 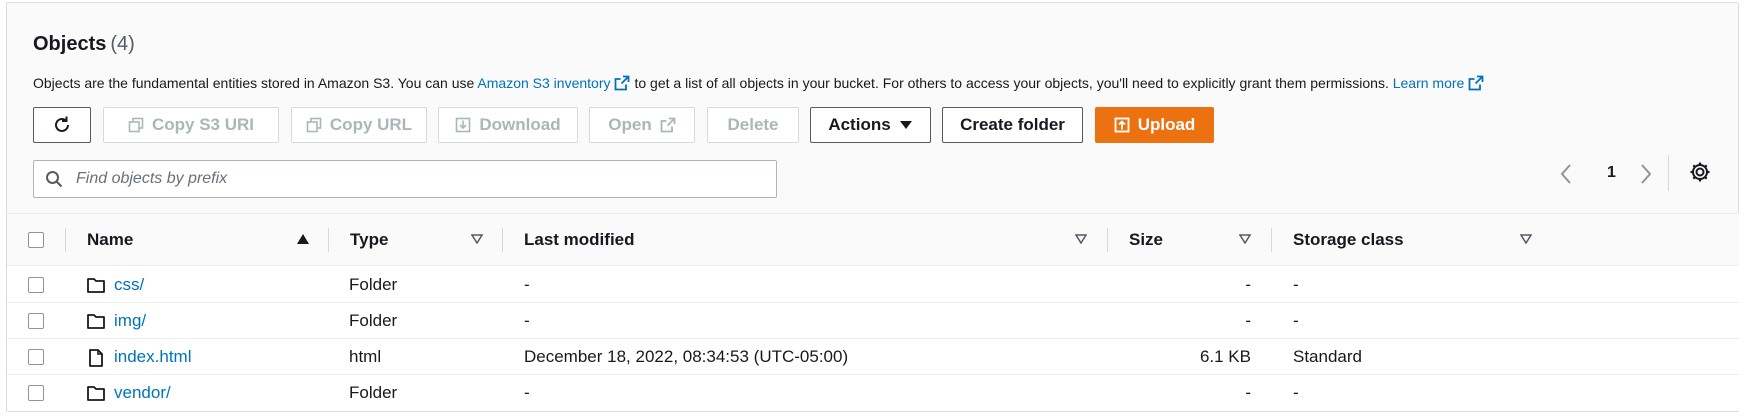 I want to click on gear-icon, so click(x=1700, y=172).